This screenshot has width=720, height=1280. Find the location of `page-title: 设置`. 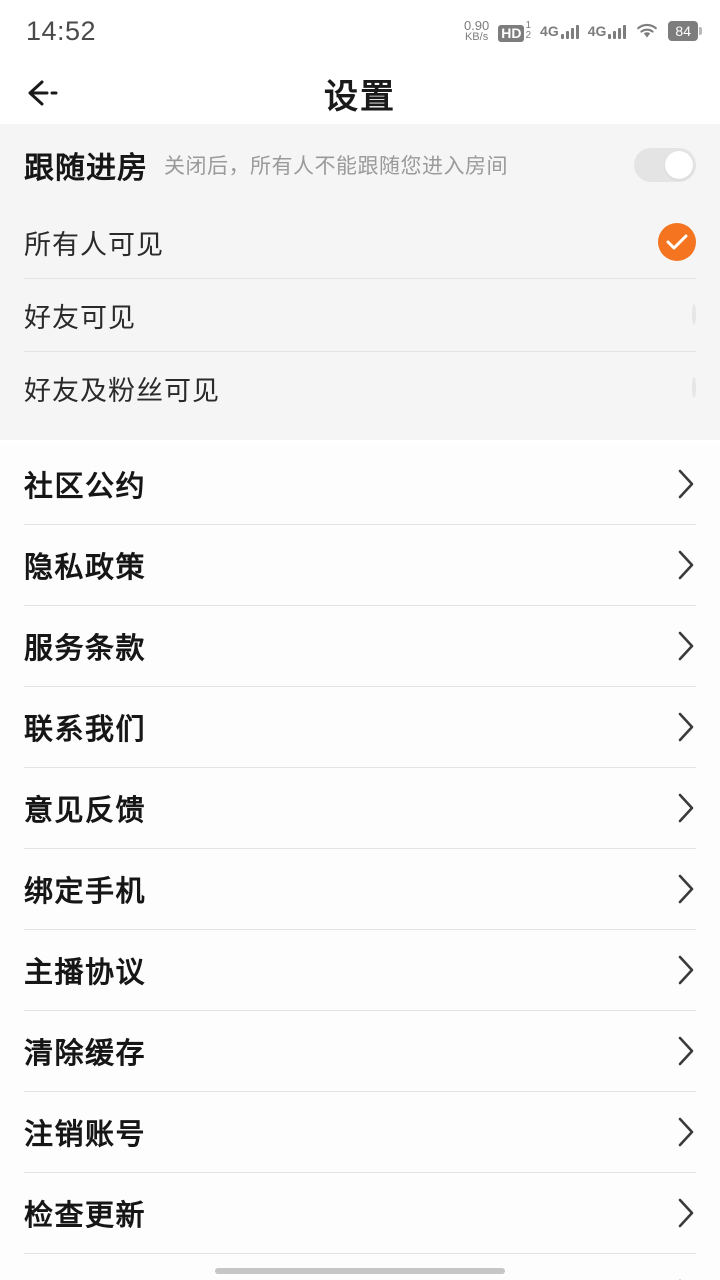

page-title: 设置 is located at coordinates (360, 97).